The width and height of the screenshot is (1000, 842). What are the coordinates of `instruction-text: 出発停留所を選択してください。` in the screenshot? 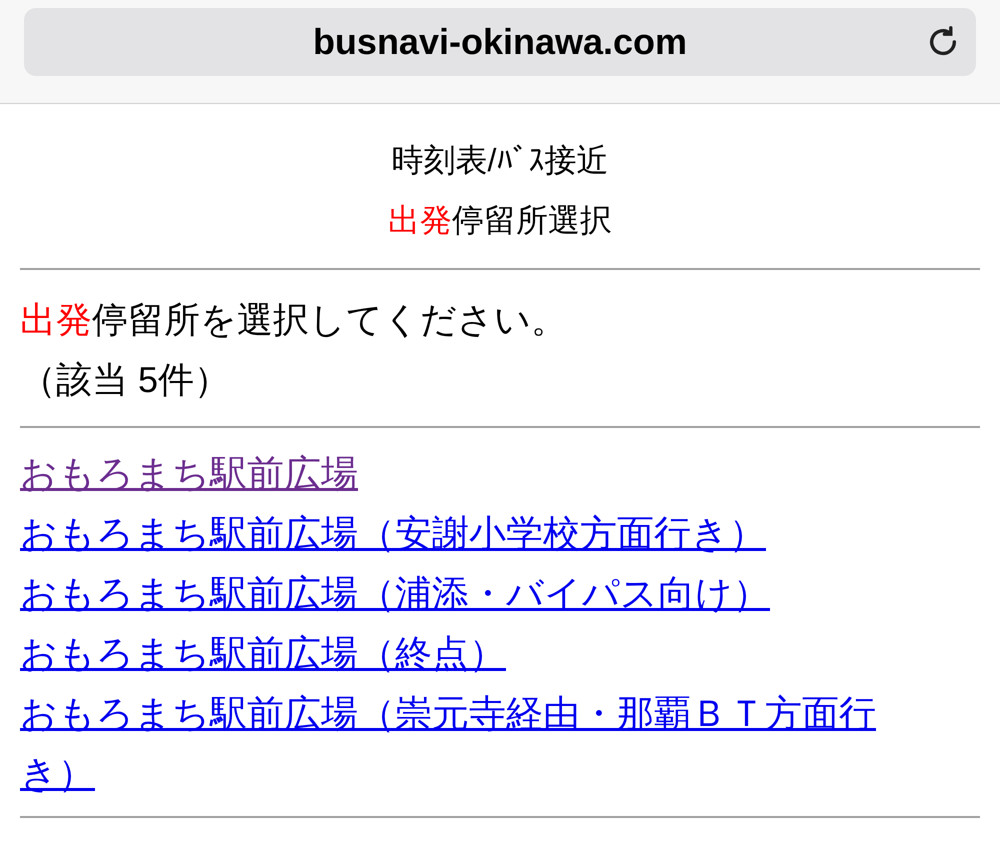 It's located at (294, 320).